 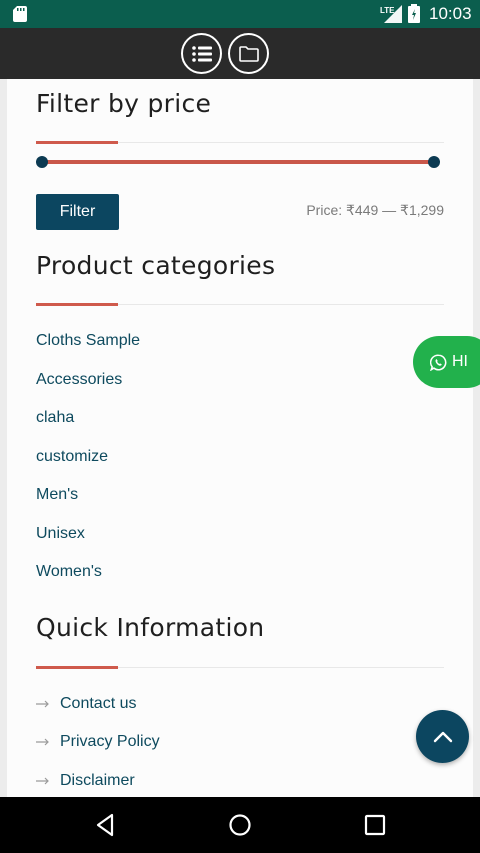 I want to click on filter-button: Filter, so click(x=77, y=212).